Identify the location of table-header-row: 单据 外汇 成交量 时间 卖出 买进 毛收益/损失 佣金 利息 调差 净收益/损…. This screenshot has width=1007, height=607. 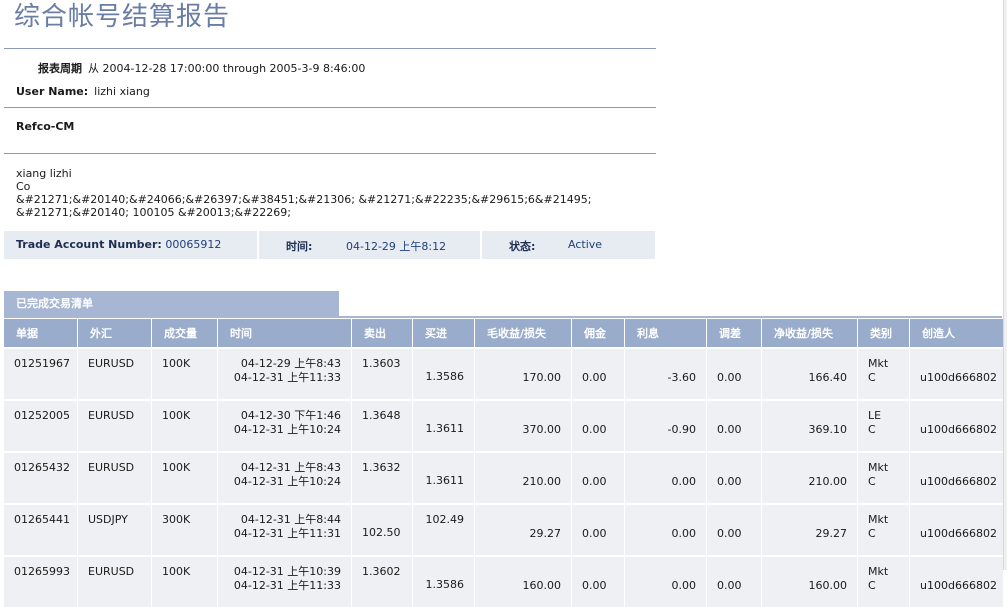
(504, 333).